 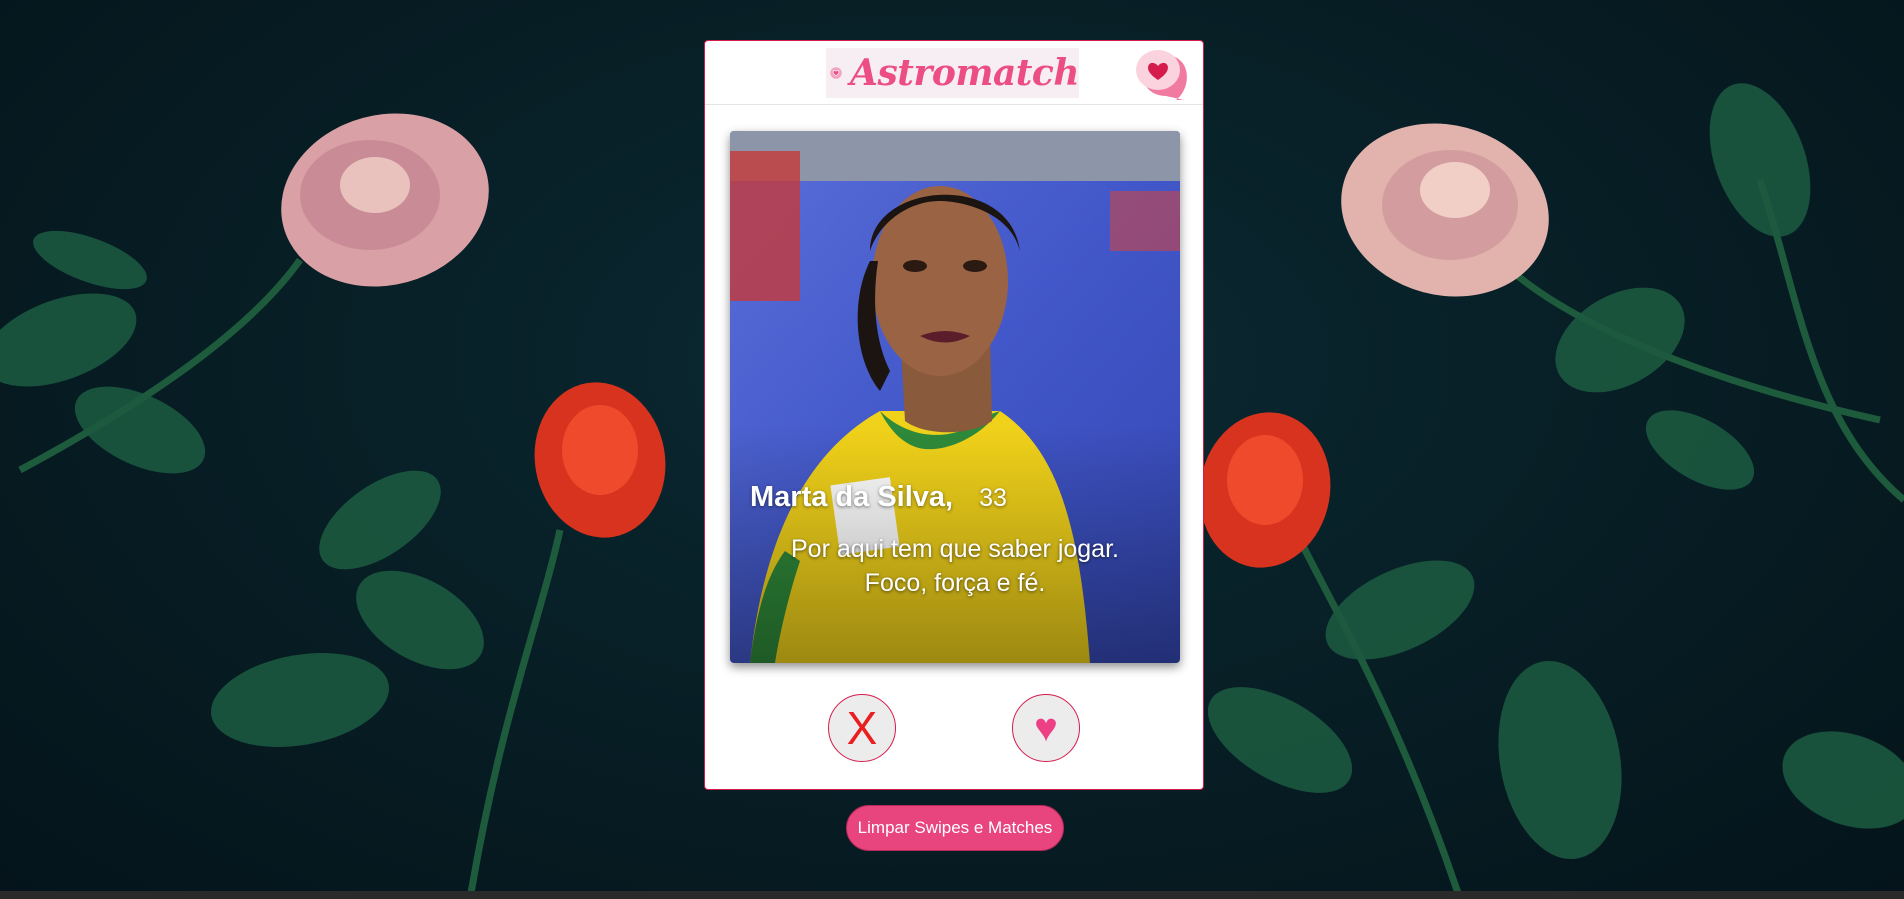 I want to click on clear-swipes-matches-button: Limpar Swipes e Matches, so click(x=955, y=828).